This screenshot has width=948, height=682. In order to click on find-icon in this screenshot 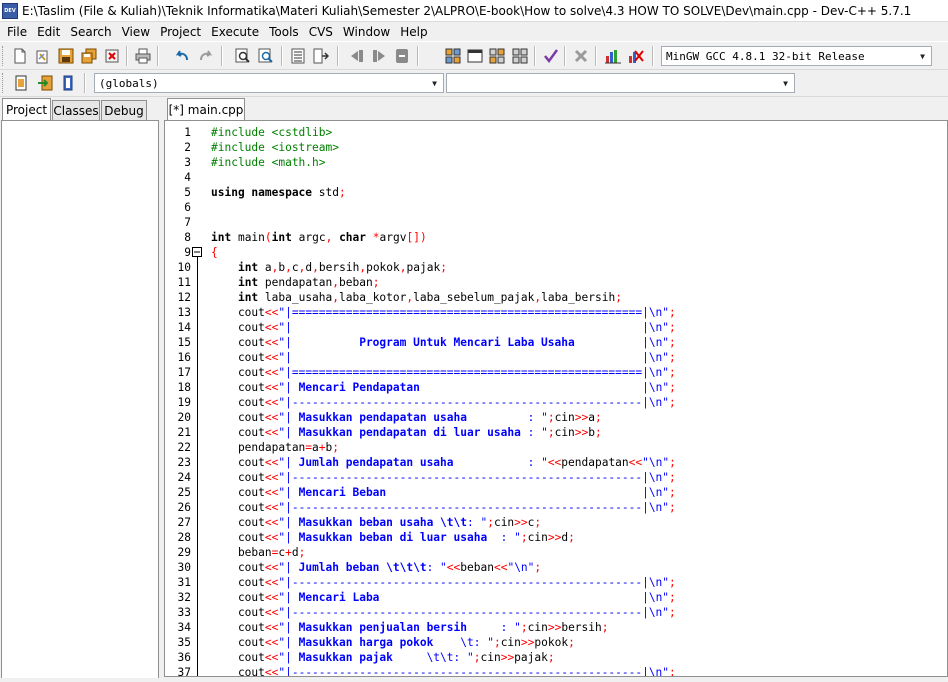, I will do `click(243, 56)`.